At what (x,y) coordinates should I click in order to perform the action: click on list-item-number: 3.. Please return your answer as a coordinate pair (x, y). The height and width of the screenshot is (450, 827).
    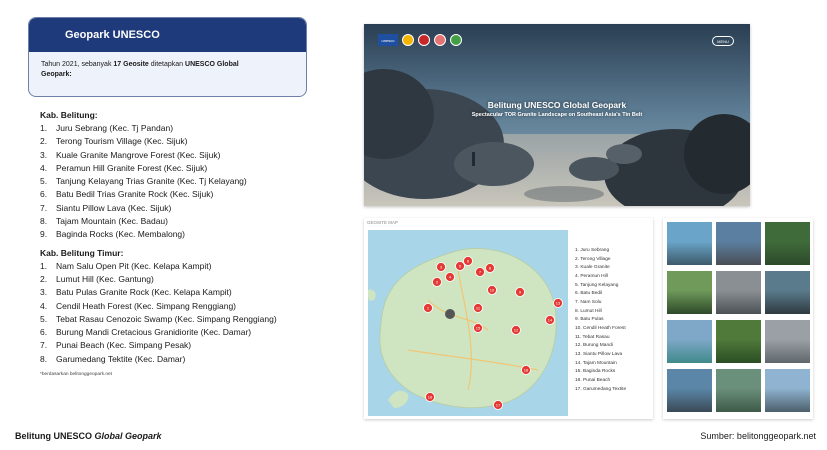
    Looking at the image, I should click on (44, 292).